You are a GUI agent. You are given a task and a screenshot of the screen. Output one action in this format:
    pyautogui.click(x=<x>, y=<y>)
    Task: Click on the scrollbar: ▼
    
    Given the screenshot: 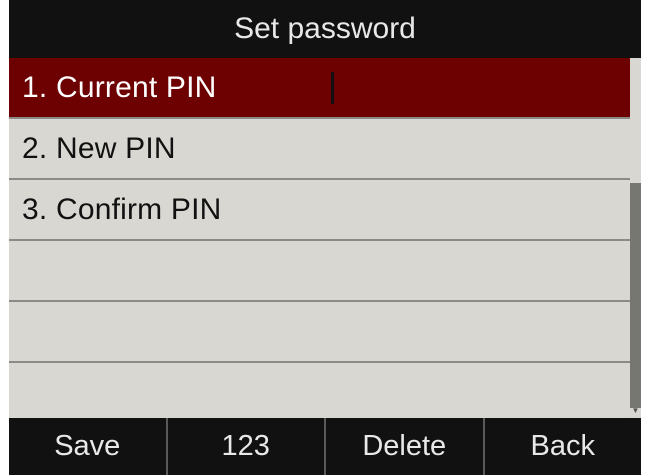 What is the action you would take?
    pyautogui.click(x=635, y=236)
    